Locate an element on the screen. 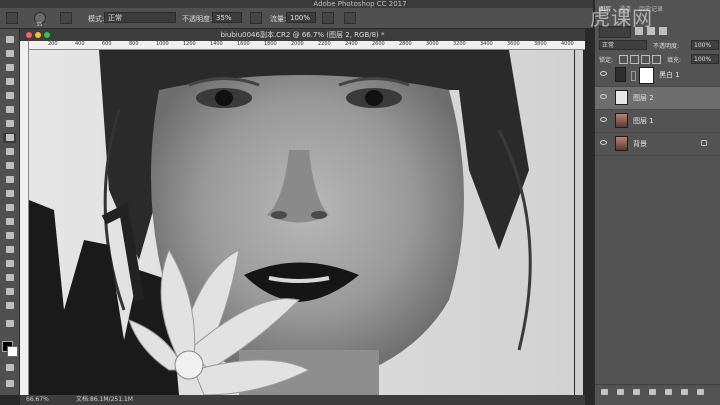 This screenshot has height=405, width=720. path-select-tool-icon is located at coordinates (9, 264).